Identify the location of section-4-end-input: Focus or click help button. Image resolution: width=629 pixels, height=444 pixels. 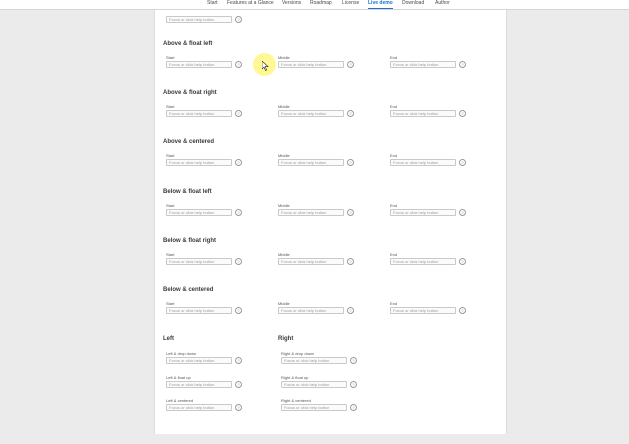
(423, 261).